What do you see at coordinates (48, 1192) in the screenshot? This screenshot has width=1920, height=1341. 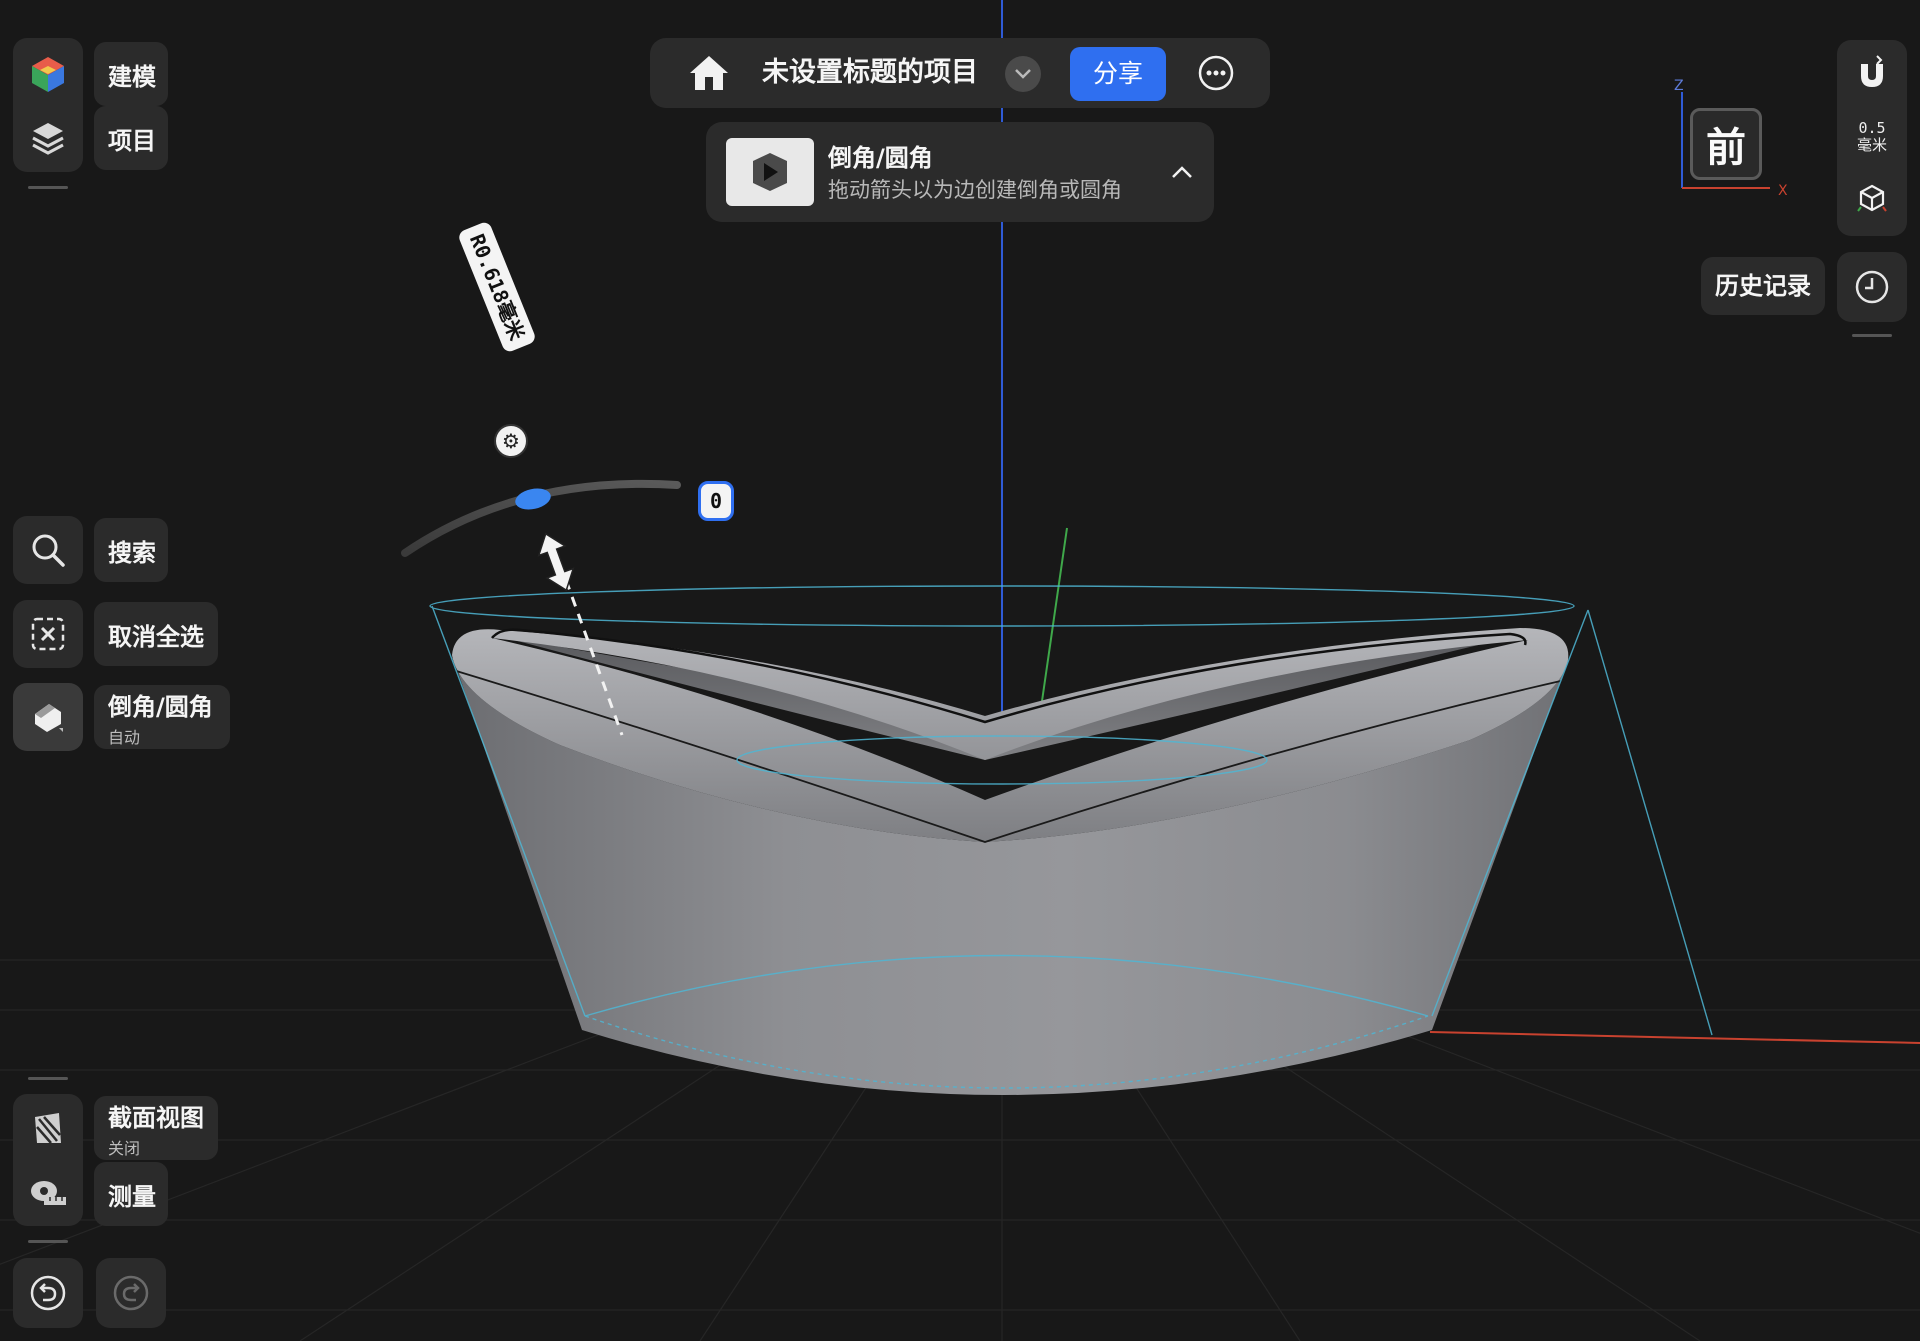 I see `tape-measure-icon` at bounding box center [48, 1192].